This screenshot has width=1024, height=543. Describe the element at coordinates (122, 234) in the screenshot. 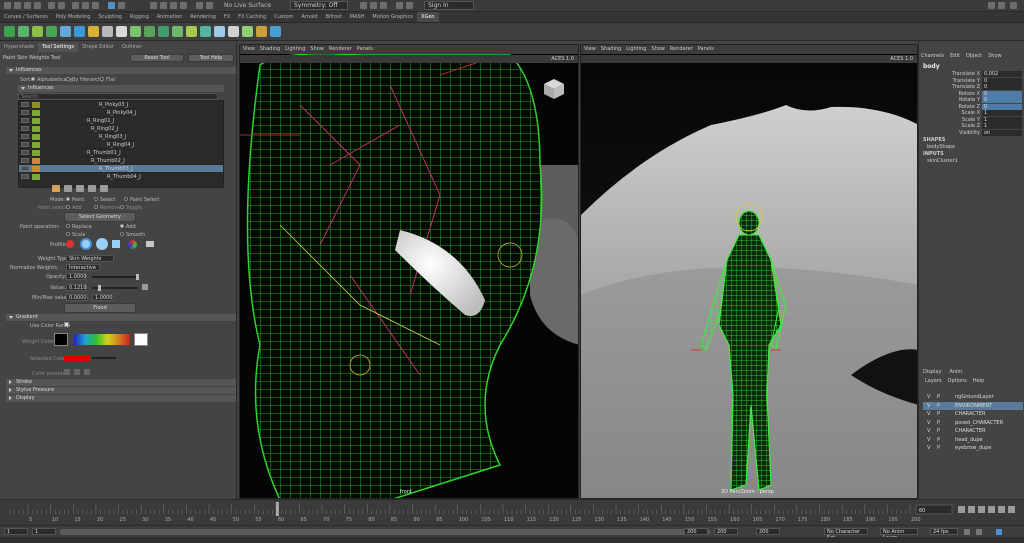

I see `op-smooth-radio` at that location.